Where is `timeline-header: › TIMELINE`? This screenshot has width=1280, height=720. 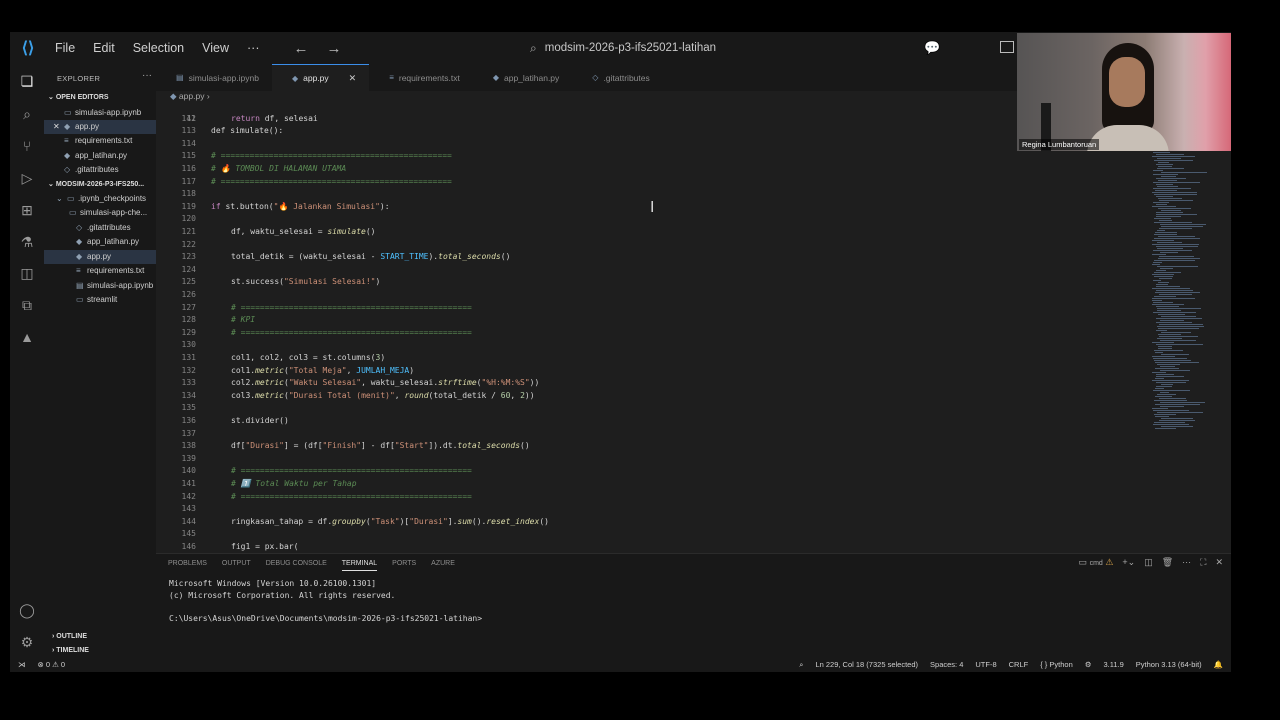
timeline-header: › TIMELINE is located at coordinates (70, 650).